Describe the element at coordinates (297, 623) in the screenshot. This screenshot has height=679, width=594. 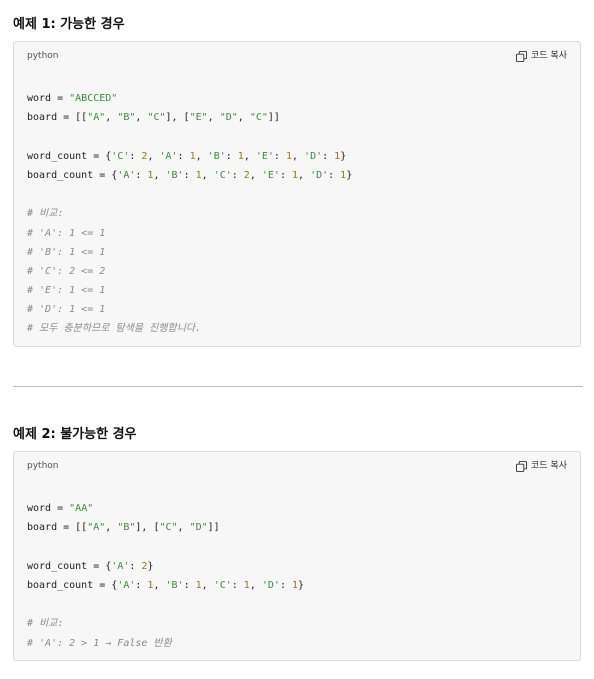
I see `code-line: # 비교:` at that location.